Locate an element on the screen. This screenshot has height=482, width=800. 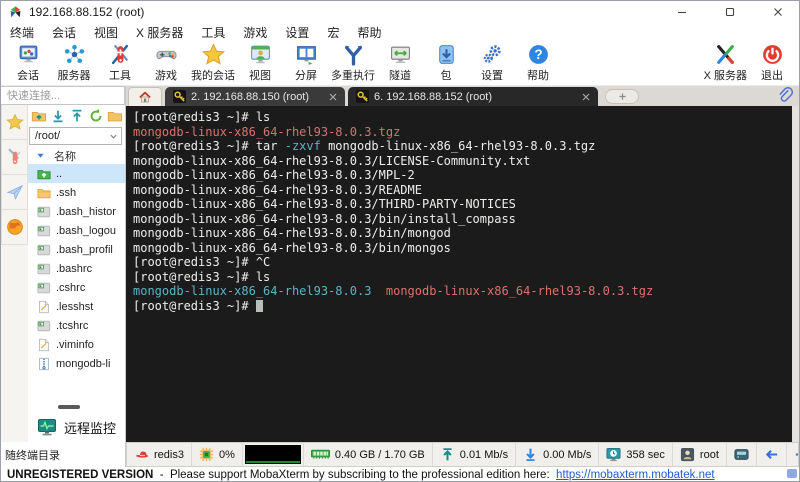
footer-link: https://mobaxterm.mobatek.net is located at coordinates (635, 475).